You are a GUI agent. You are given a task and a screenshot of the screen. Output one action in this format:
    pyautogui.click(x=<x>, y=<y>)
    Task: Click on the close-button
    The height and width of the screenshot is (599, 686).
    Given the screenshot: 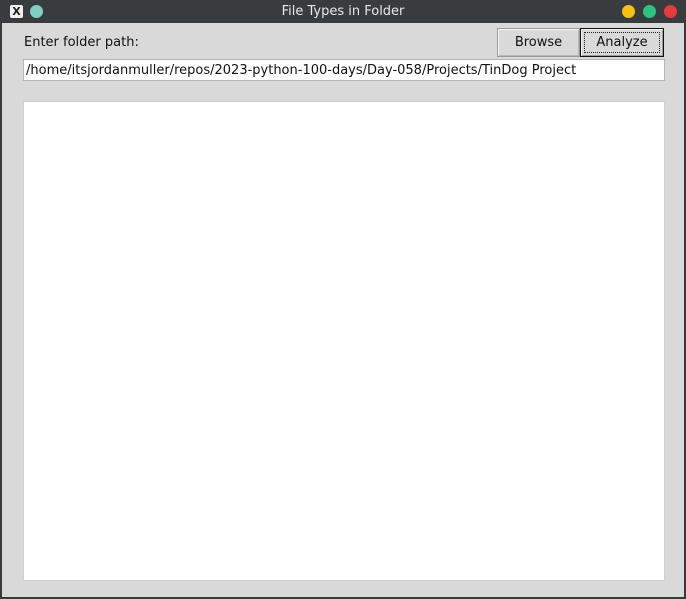 What is the action you would take?
    pyautogui.click(x=670, y=11)
    